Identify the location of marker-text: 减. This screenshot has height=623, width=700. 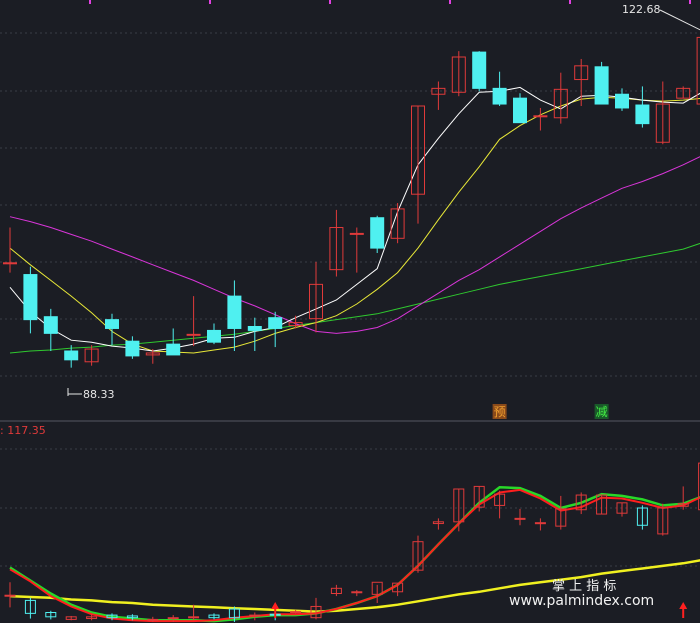
(602, 412).